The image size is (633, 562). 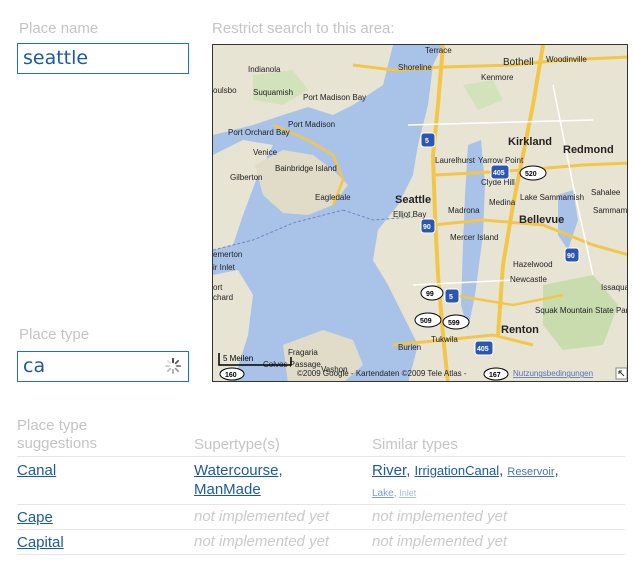 I want to click on svg-text: 520, so click(x=531, y=174).